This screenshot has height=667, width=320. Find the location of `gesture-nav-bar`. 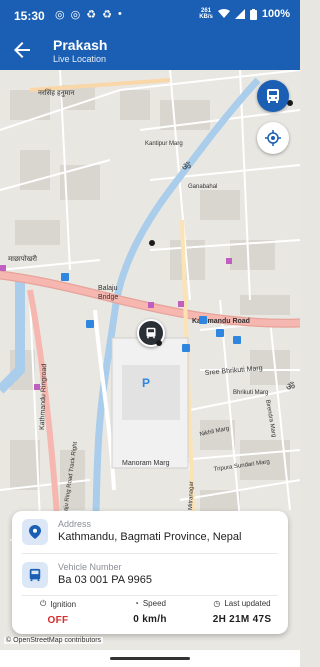

gesture-nav-bar is located at coordinates (150, 658).